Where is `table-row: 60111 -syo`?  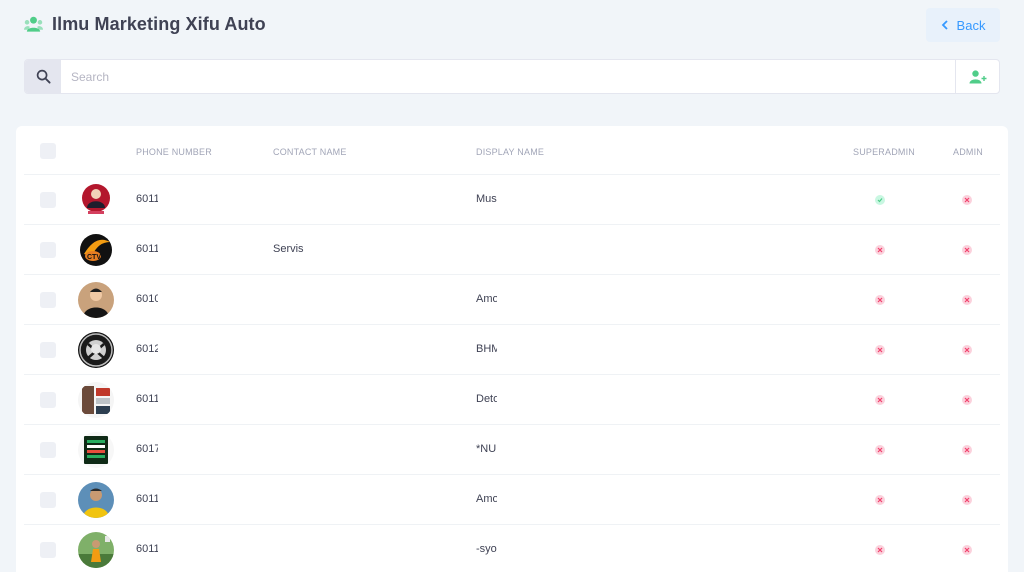 table-row: 60111 -syo is located at coordinates (512, 548).